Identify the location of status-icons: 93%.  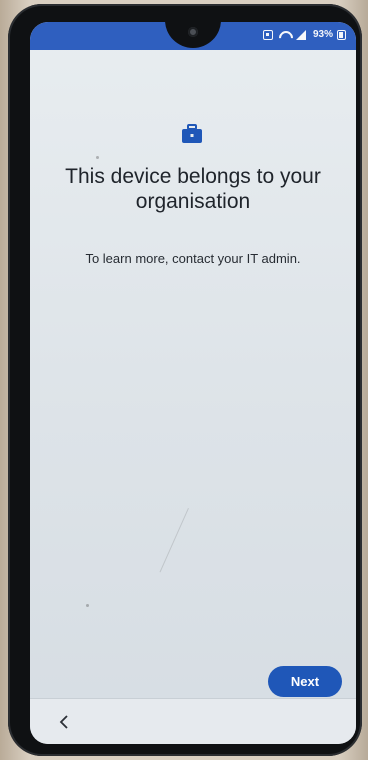
(304, 34).